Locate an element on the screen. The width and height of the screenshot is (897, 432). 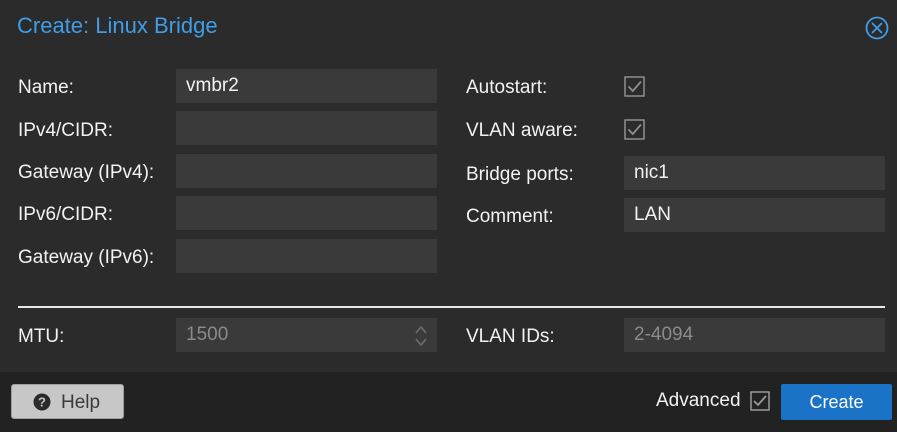
advanced-checkbox is located at coordinates (760, 401).